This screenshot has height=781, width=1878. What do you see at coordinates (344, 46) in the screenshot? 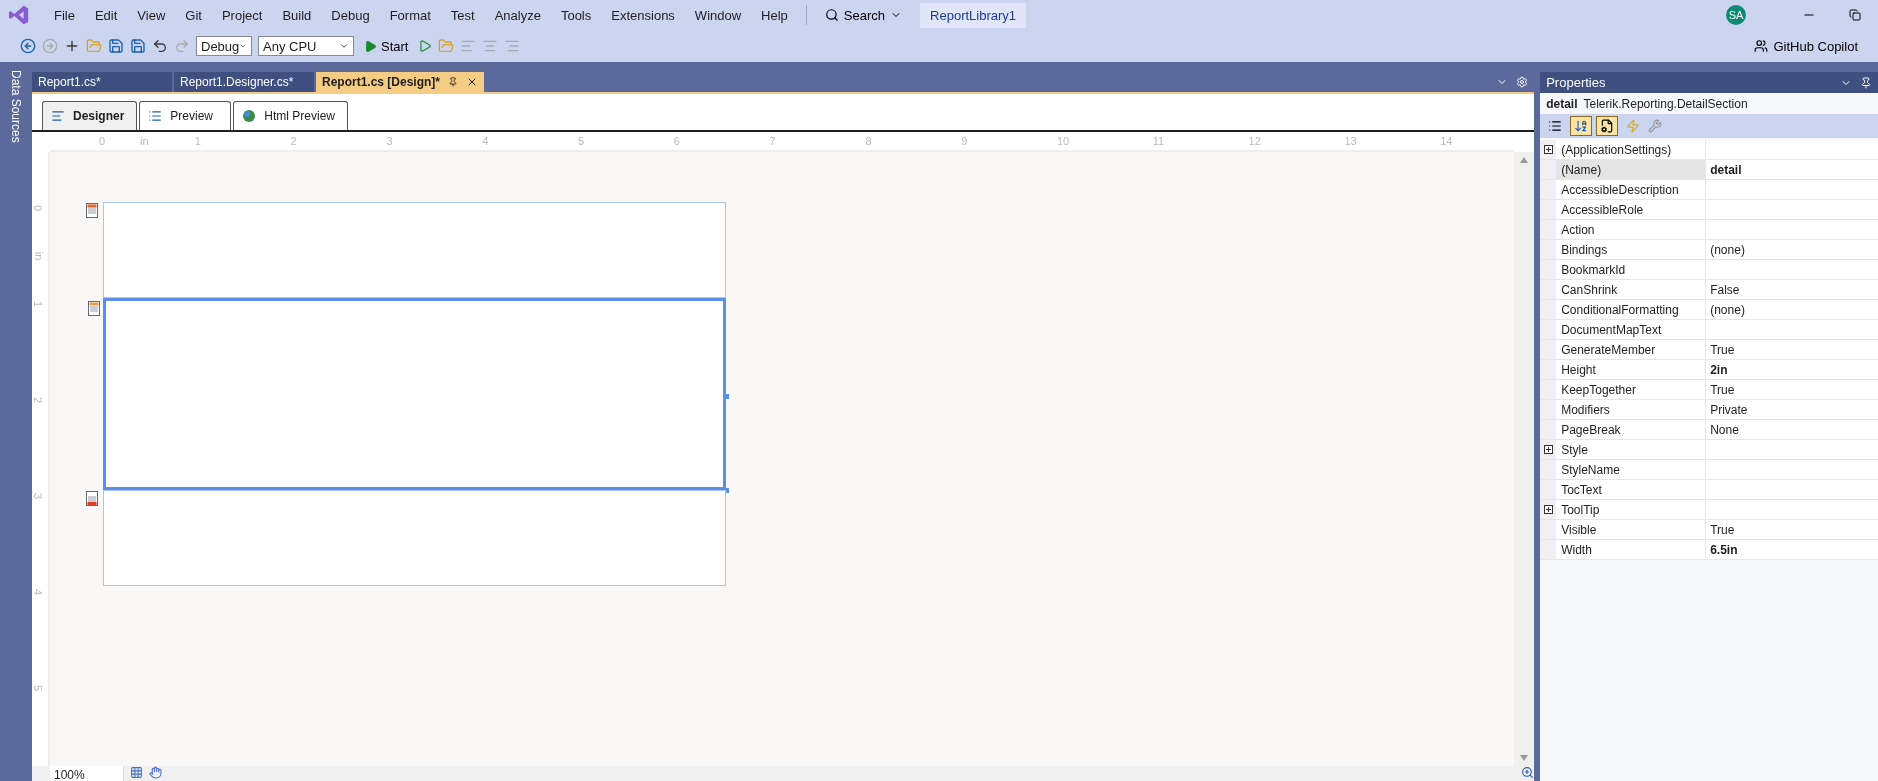
I see `caret-icon` at bounding box center [344, 46].